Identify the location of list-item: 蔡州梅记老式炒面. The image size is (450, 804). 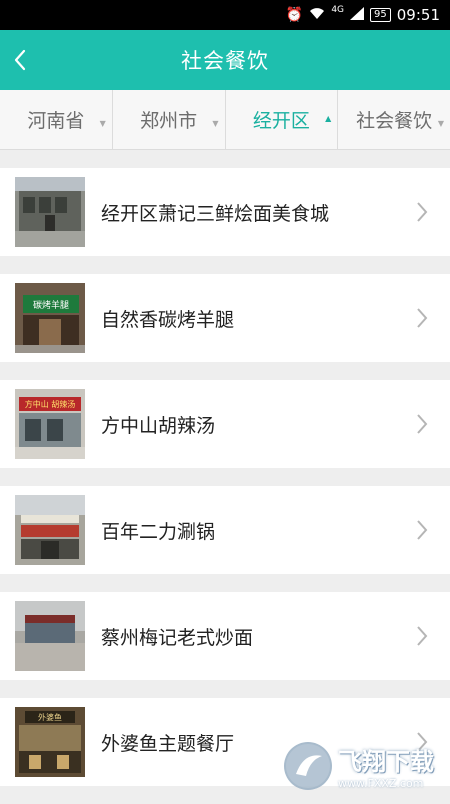
(225, 636).